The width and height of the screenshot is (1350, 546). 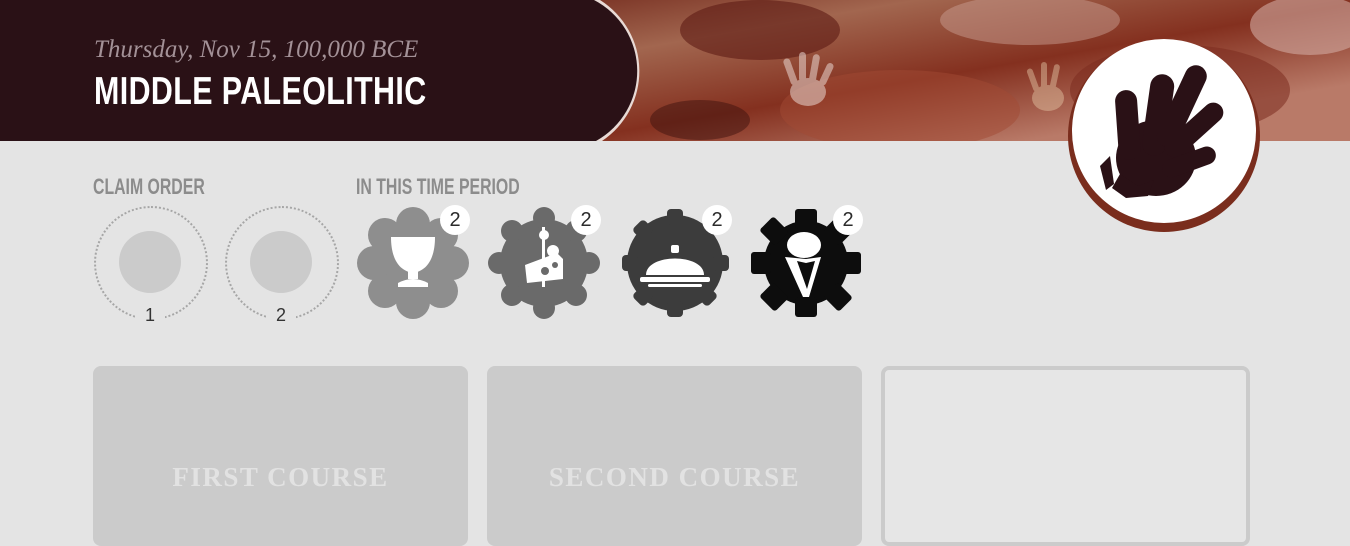 What do you see at coordinates (150, 315) in the screenshot?
I see `claim-slot-number: 1` at bounding box center [150, 315].